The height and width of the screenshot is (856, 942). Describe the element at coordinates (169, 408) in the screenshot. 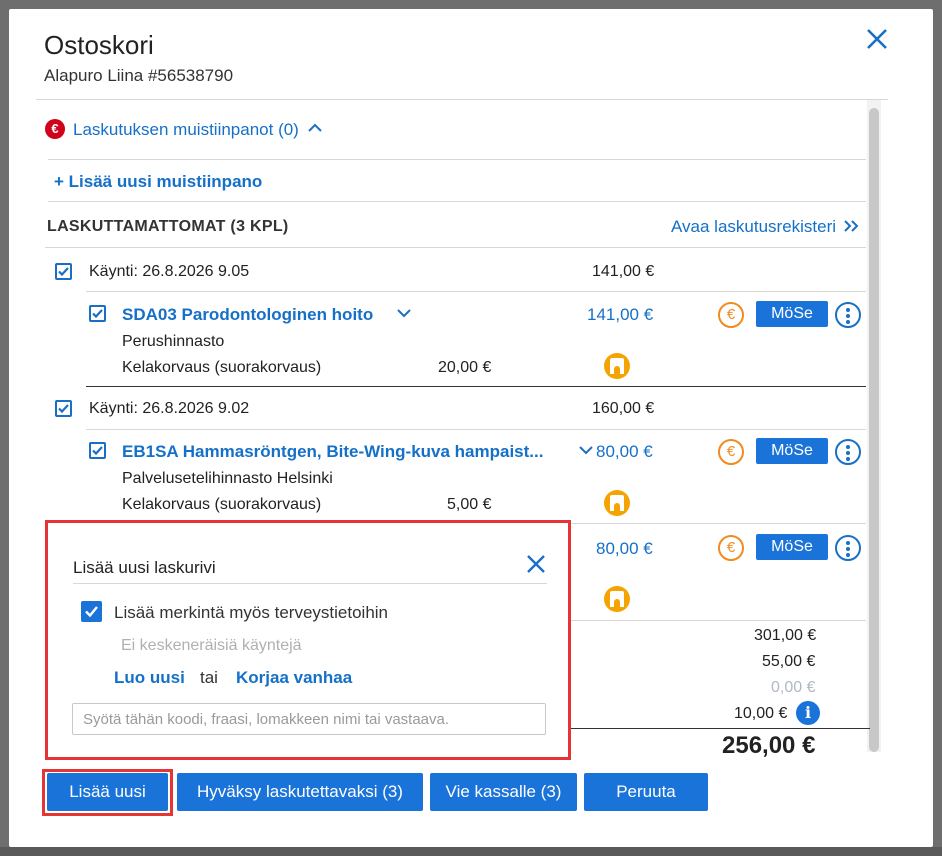

I see `visit-2-label: Käynti: 26.8.2026 9.02` at that location.